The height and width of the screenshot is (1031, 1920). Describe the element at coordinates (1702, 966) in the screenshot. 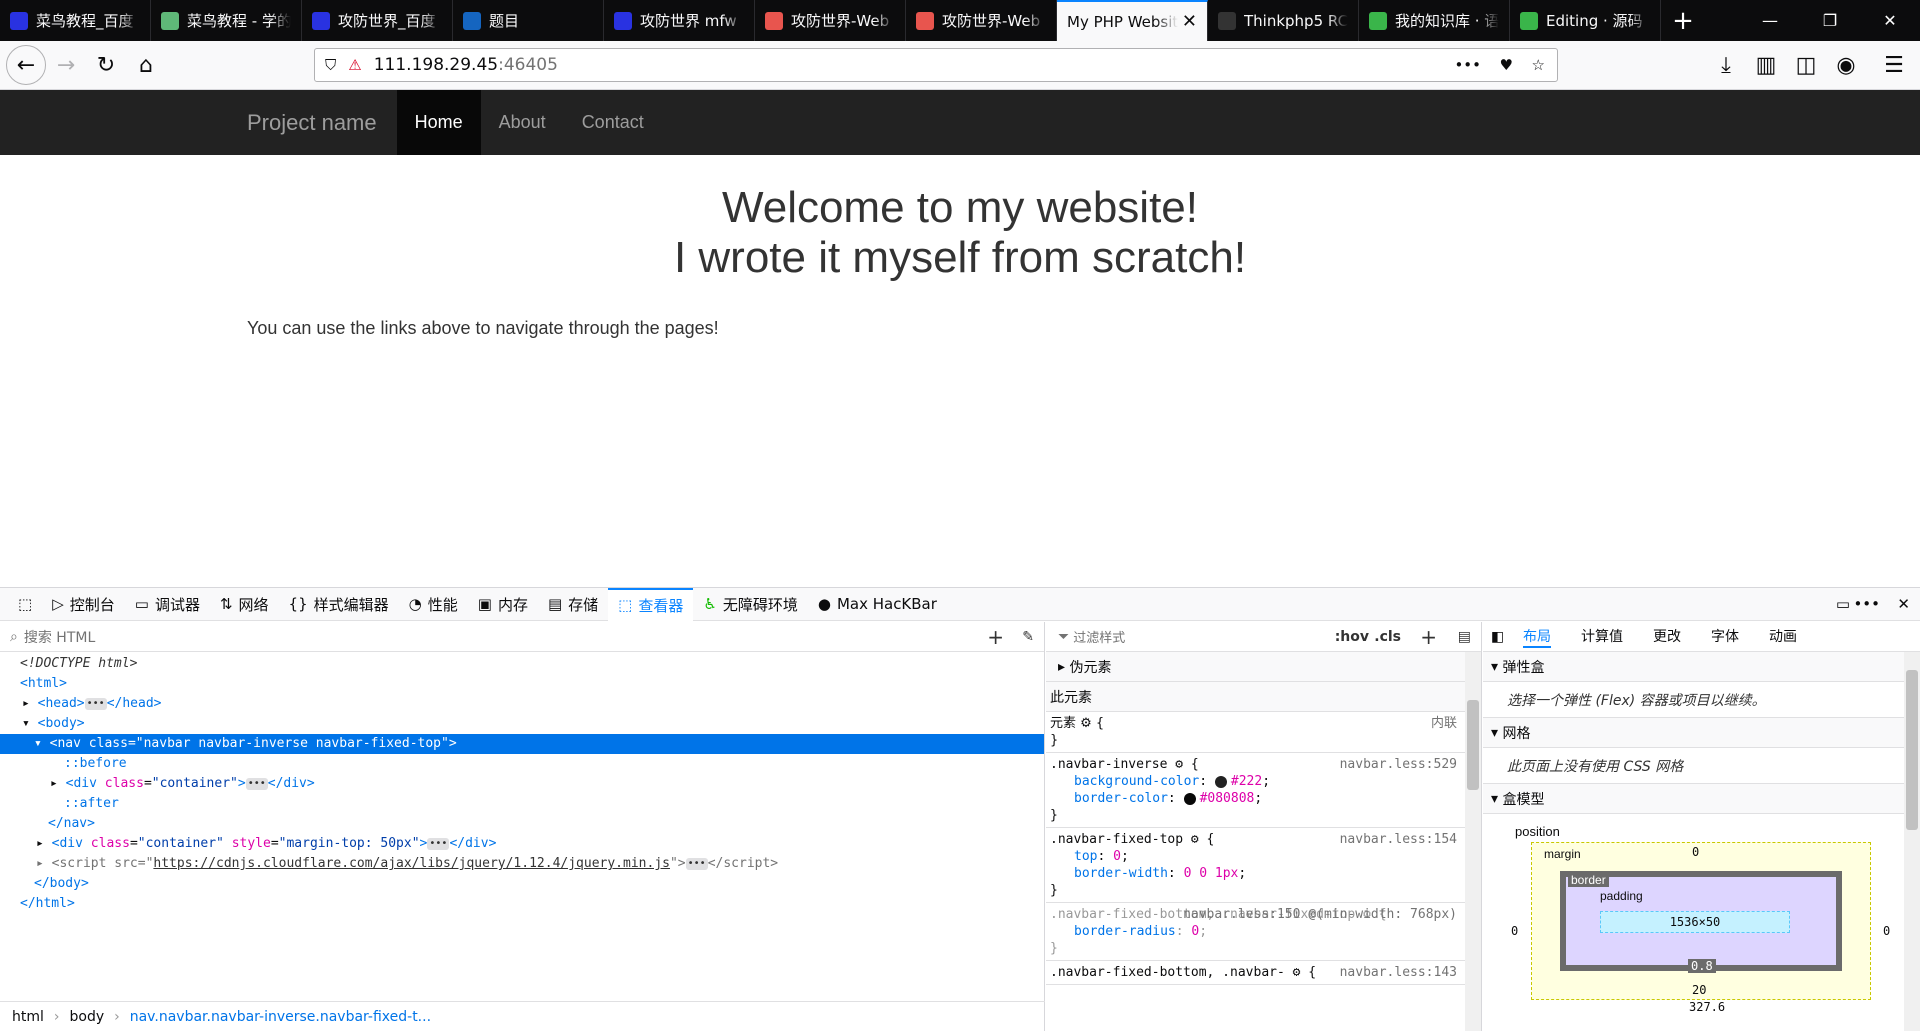

I see `border-bottom-value: 0.8` at that location.